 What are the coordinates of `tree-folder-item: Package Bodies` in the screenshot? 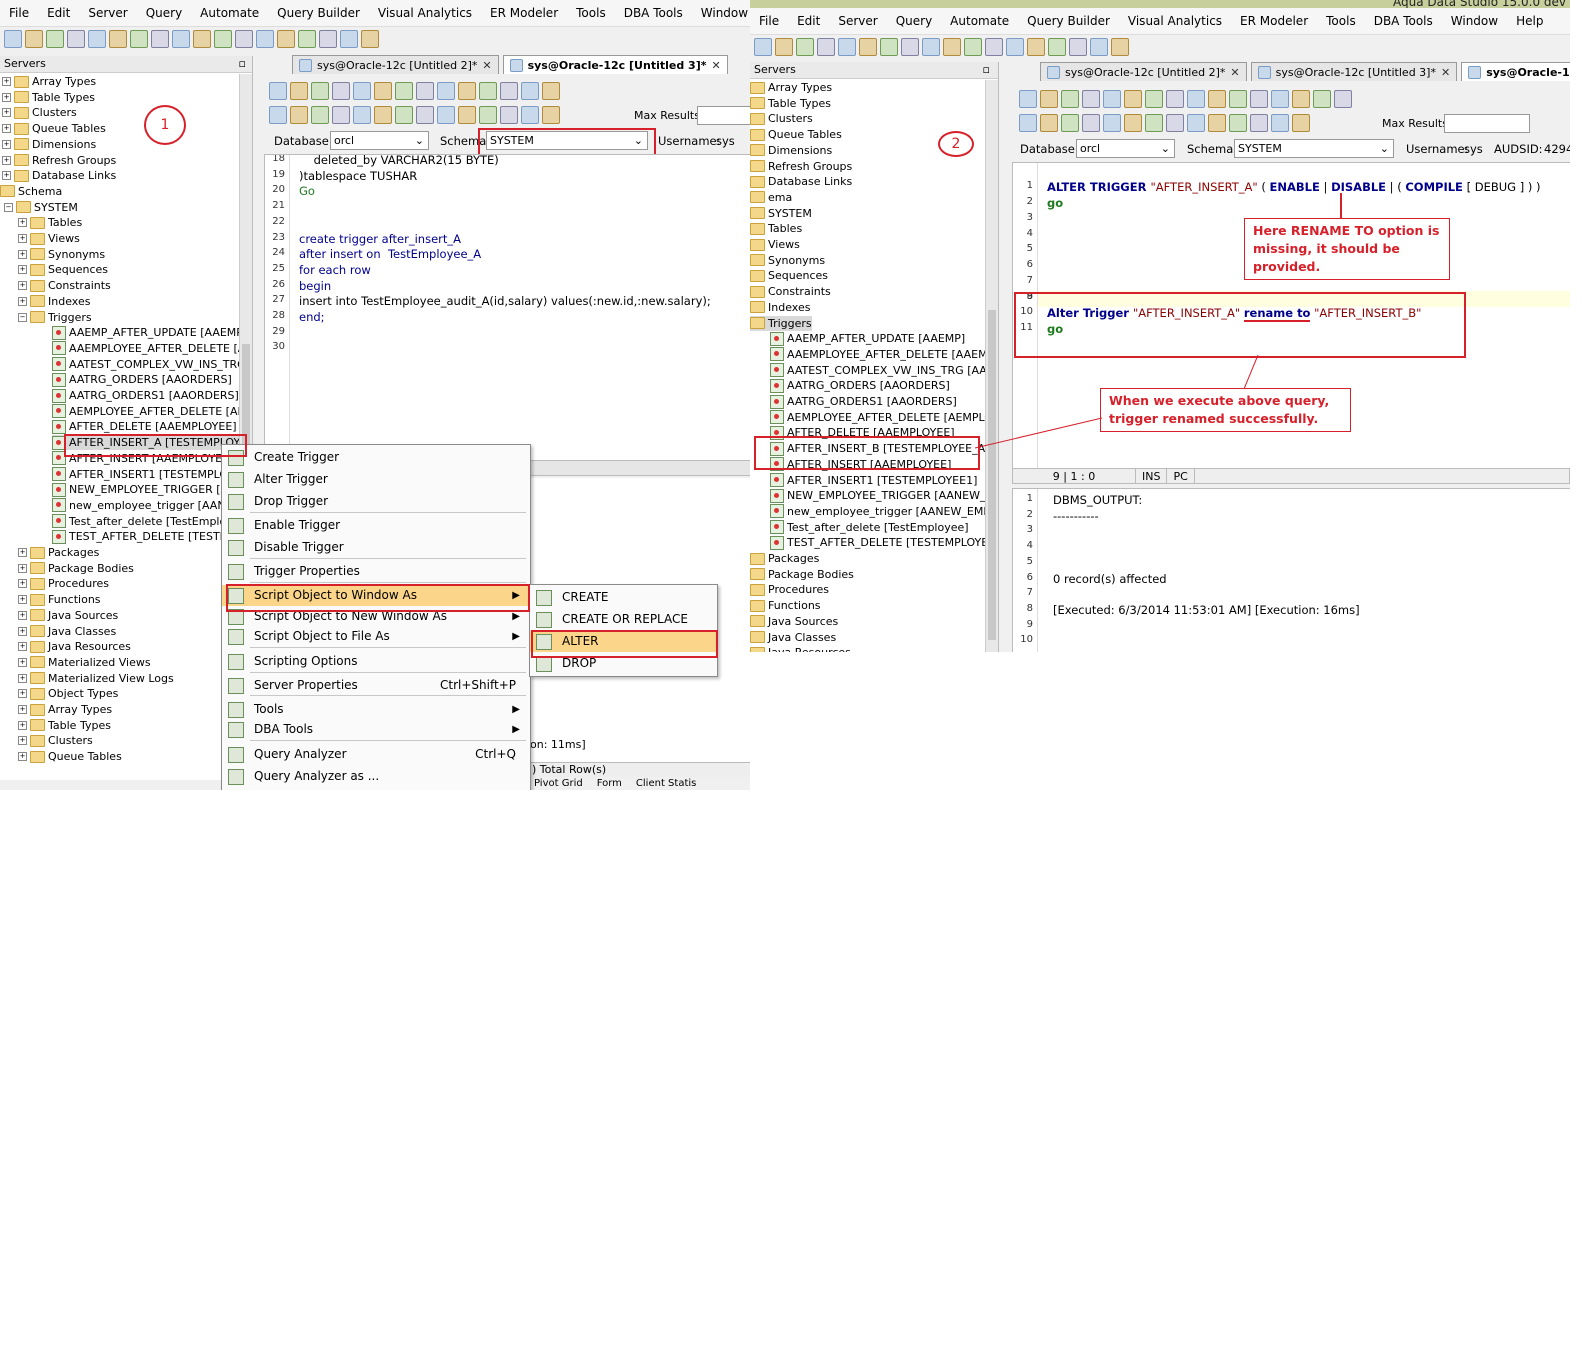 It's located at (802, 574).